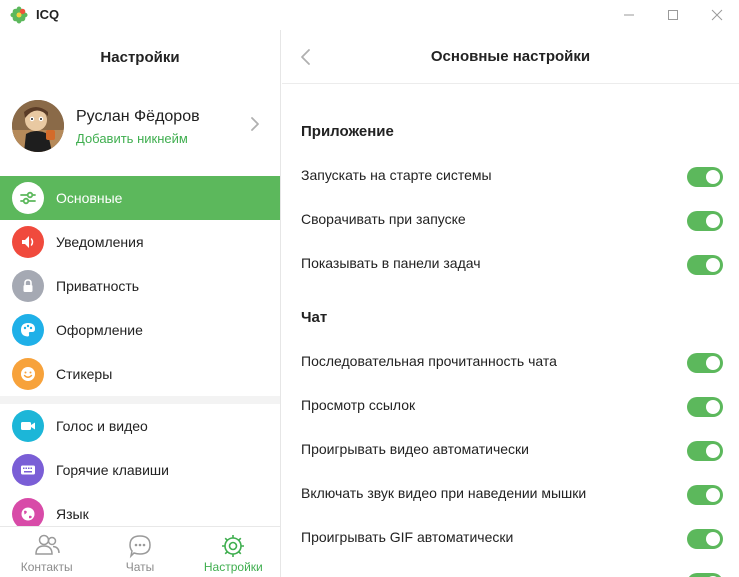 The height and width of the screenshot is (577, 739). Describe the element at coordinates (705, 495) in the screenshot. I see `video-sound-hover-toggle` at that location.